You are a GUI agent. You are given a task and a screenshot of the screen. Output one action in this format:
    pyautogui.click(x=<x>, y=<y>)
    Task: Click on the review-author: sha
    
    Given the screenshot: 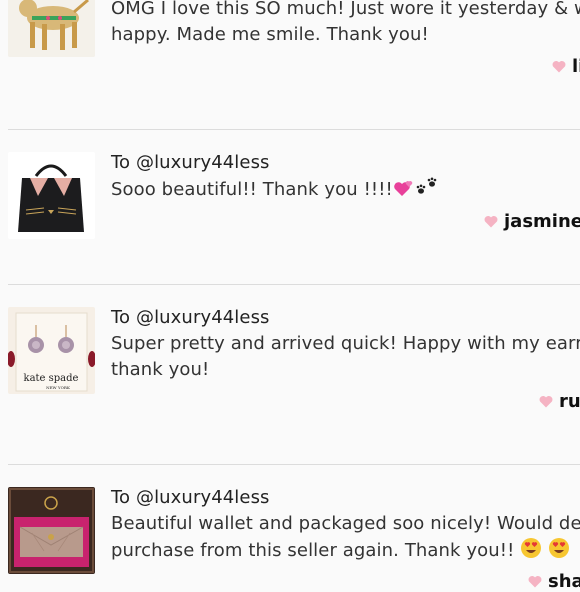 What is the action you would take?
    pyautogui.click(x=554, y=581)
    